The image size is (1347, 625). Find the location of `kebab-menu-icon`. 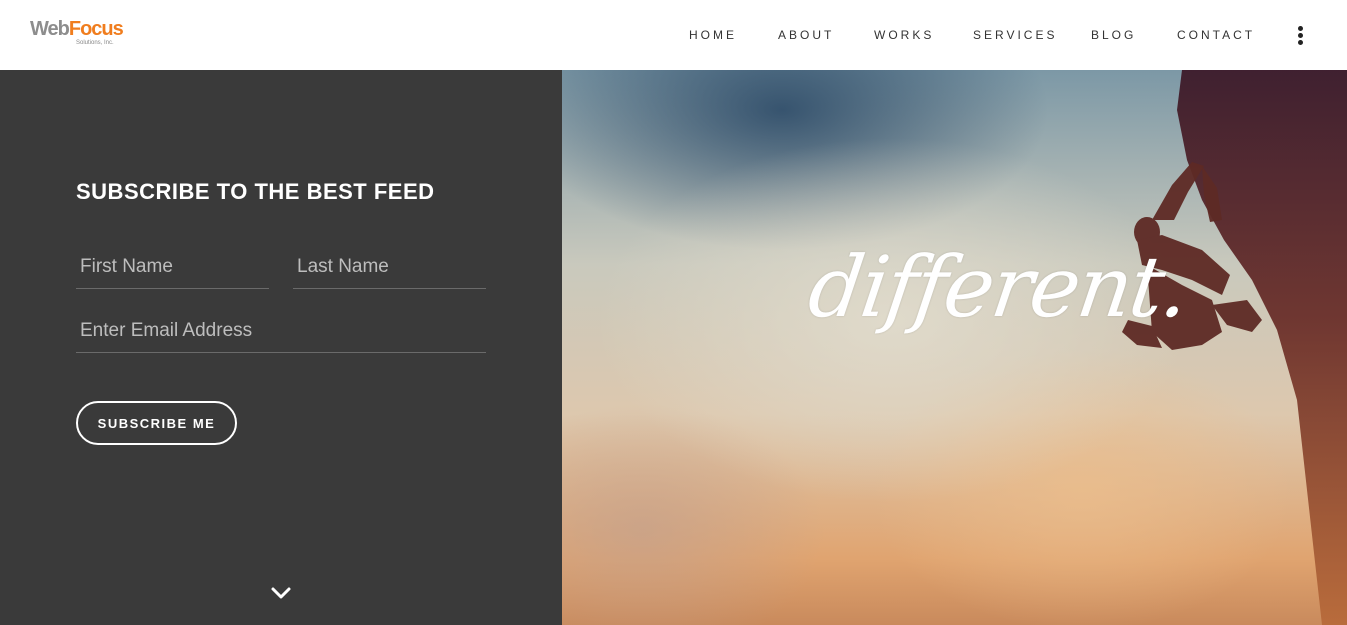

kebab-menu-icon is located at coordinates (1301, 36).